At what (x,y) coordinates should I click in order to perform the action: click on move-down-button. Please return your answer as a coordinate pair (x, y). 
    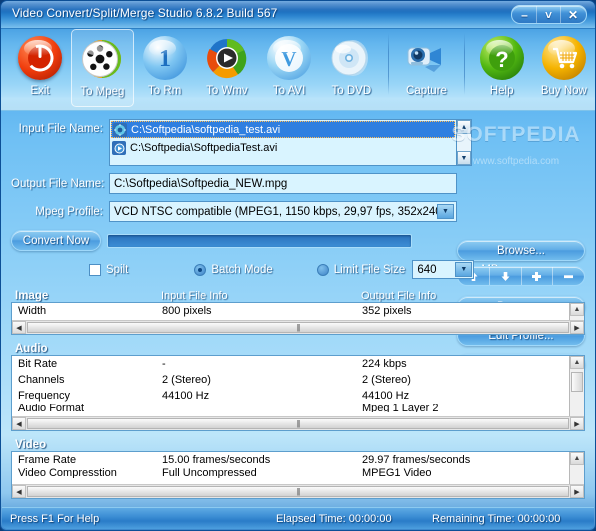
    Looking at the image, I should click on (506, 276).